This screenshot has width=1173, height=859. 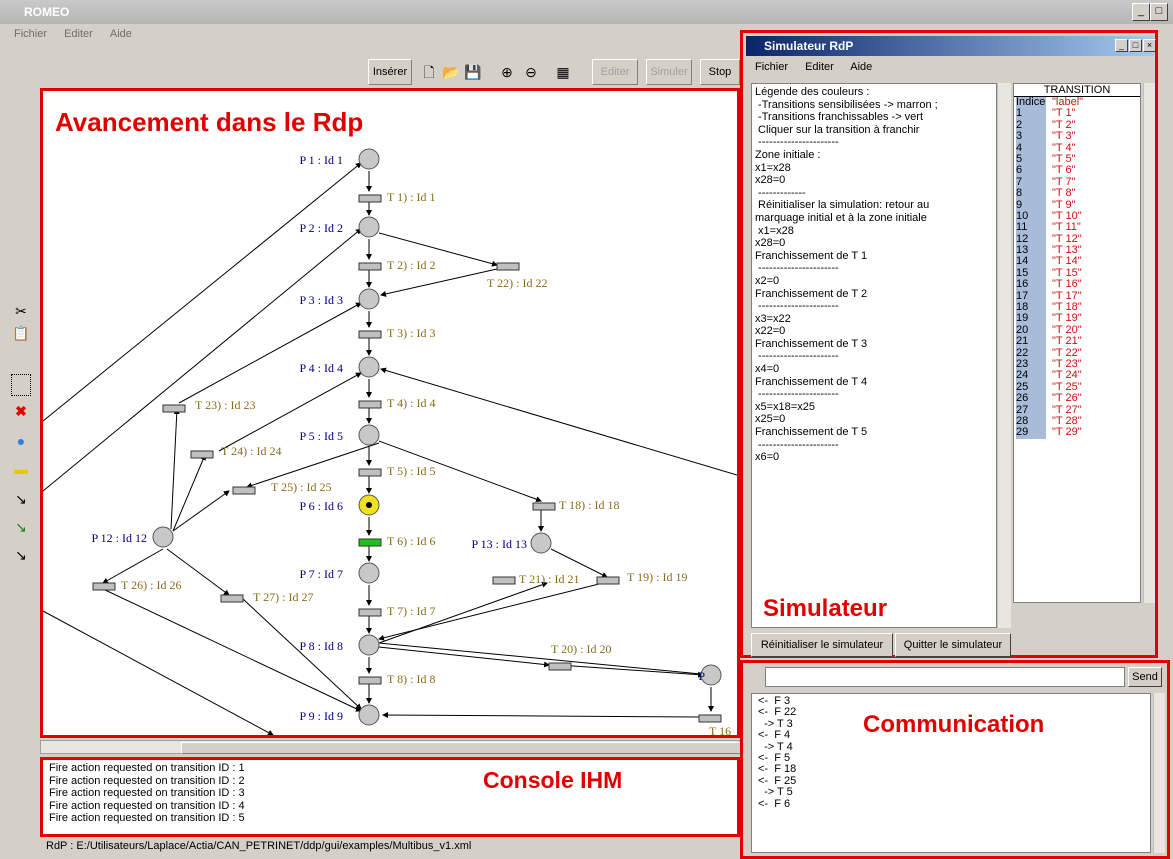 I want to click on quit-simulator-button: Quitter le simulateur, so click(x=953, y=645).